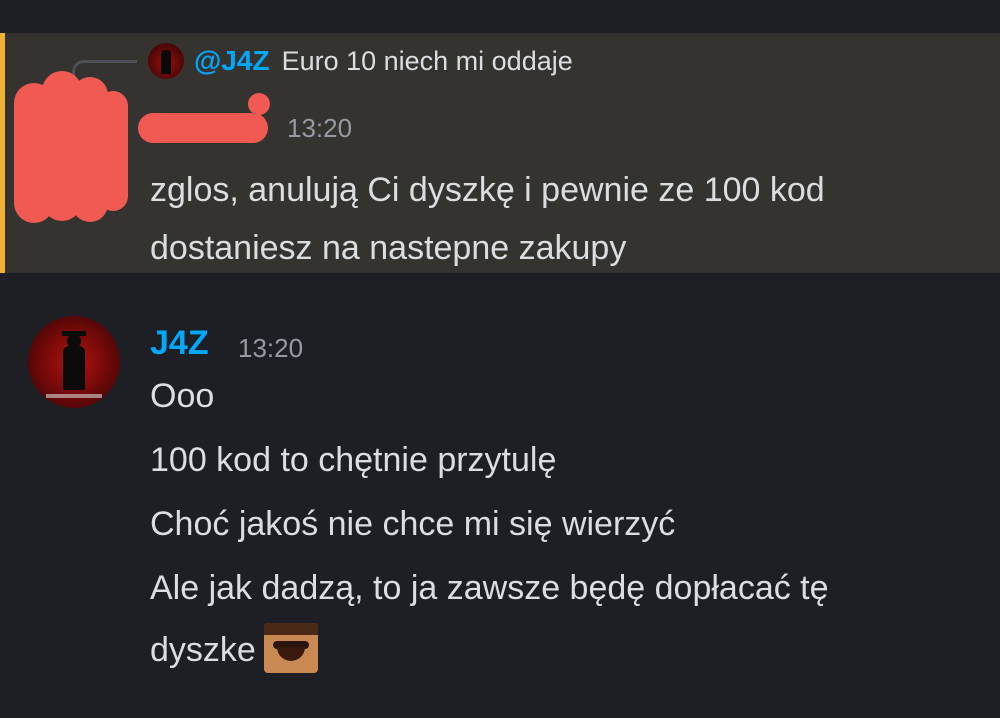  I want to click on reply-author-mention: @J4Z, so click(232, 61).